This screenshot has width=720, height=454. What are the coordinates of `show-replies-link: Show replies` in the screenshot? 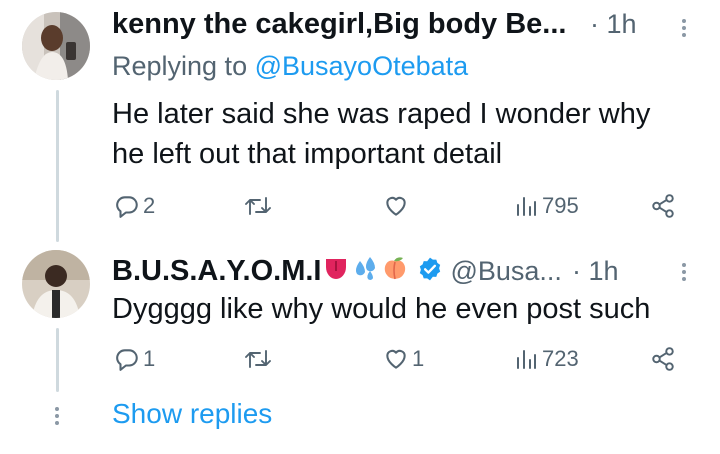 It's located at (192, 414).